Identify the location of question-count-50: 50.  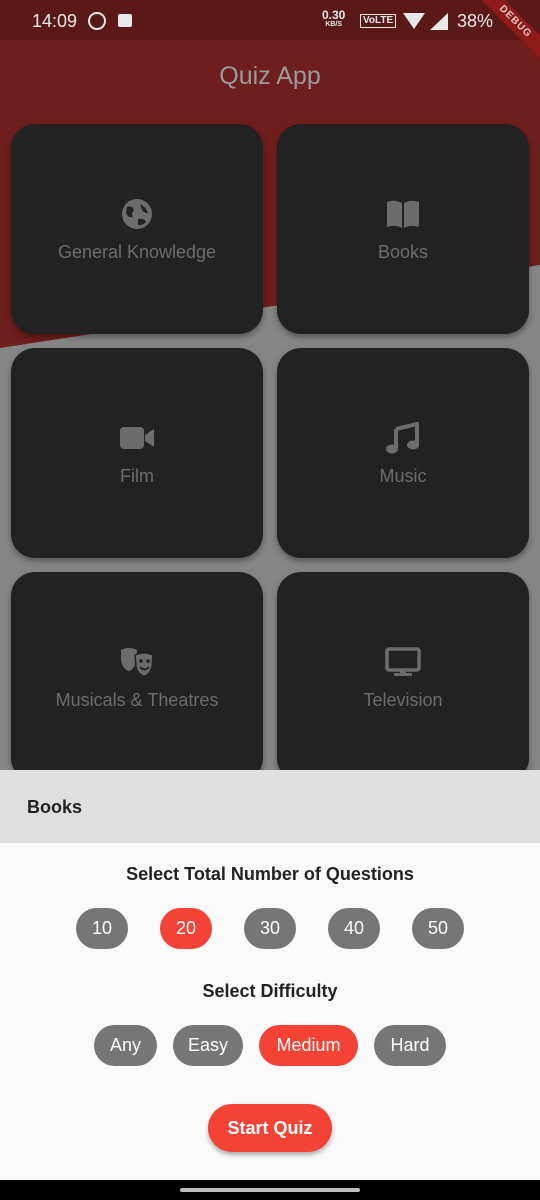
(438, 928).